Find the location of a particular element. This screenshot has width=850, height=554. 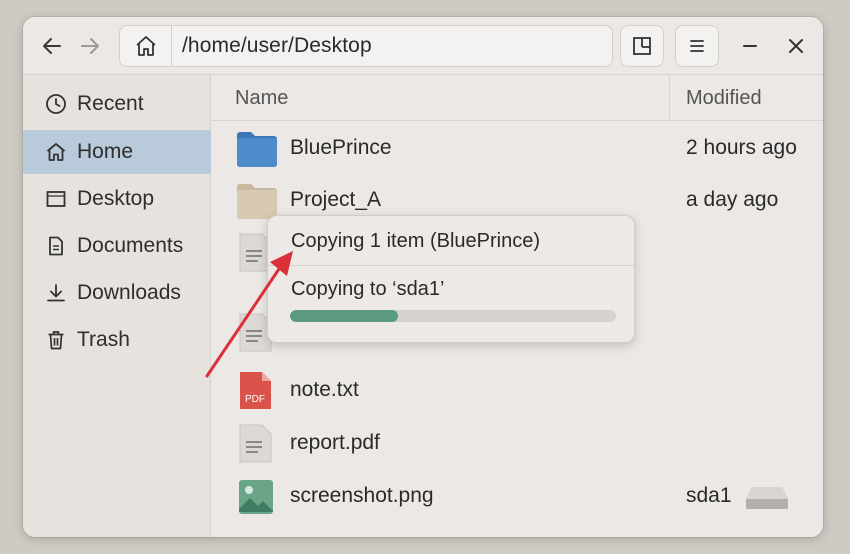

sidebar-item-trash: Trash is located at coordinates (117, 340).